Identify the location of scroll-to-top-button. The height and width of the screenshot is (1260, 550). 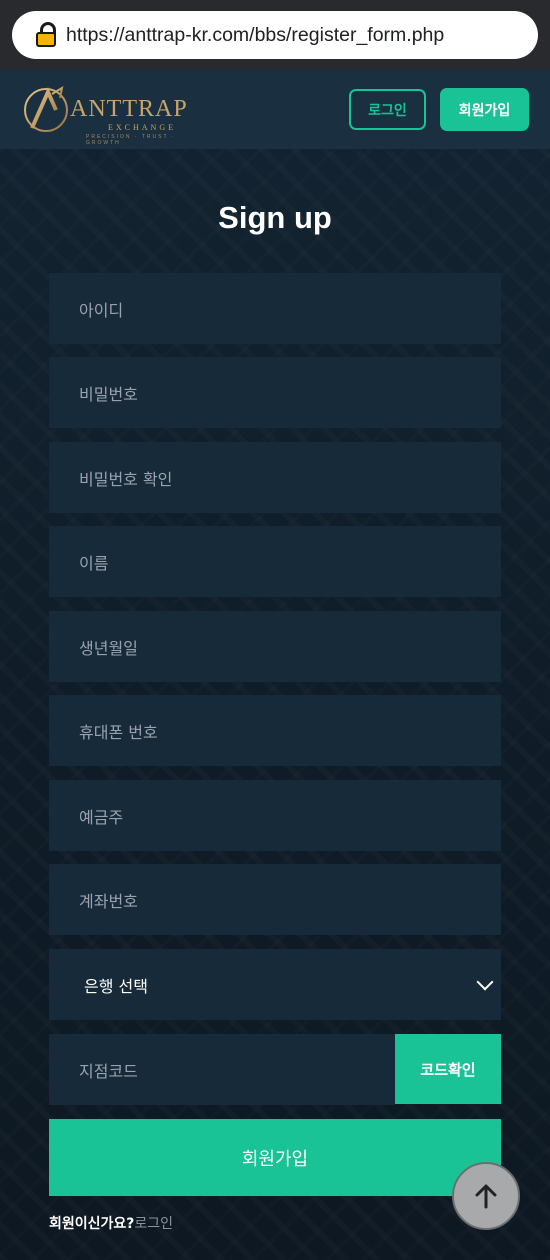
(486, 1196).